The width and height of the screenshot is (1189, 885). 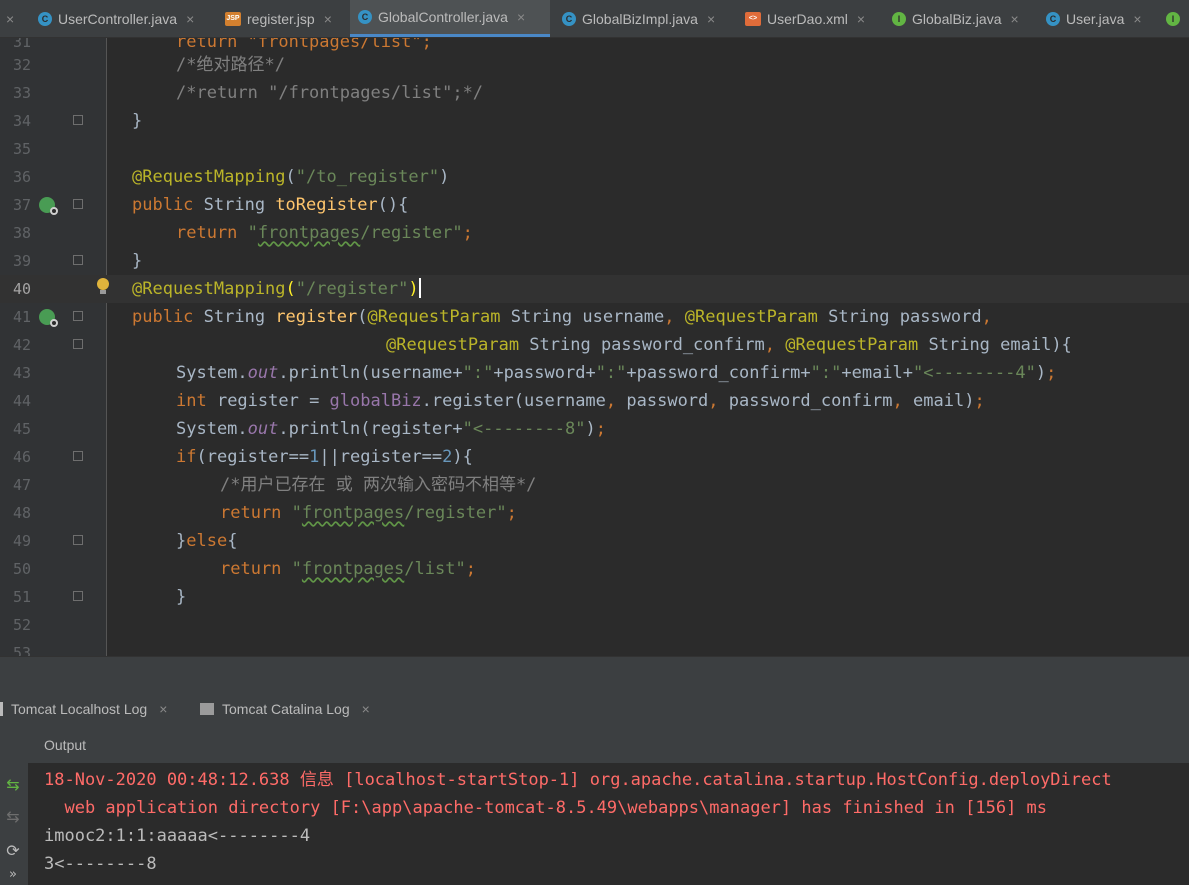 I want to click on tab-close-leftover: ×, so click(x=10, y=18).